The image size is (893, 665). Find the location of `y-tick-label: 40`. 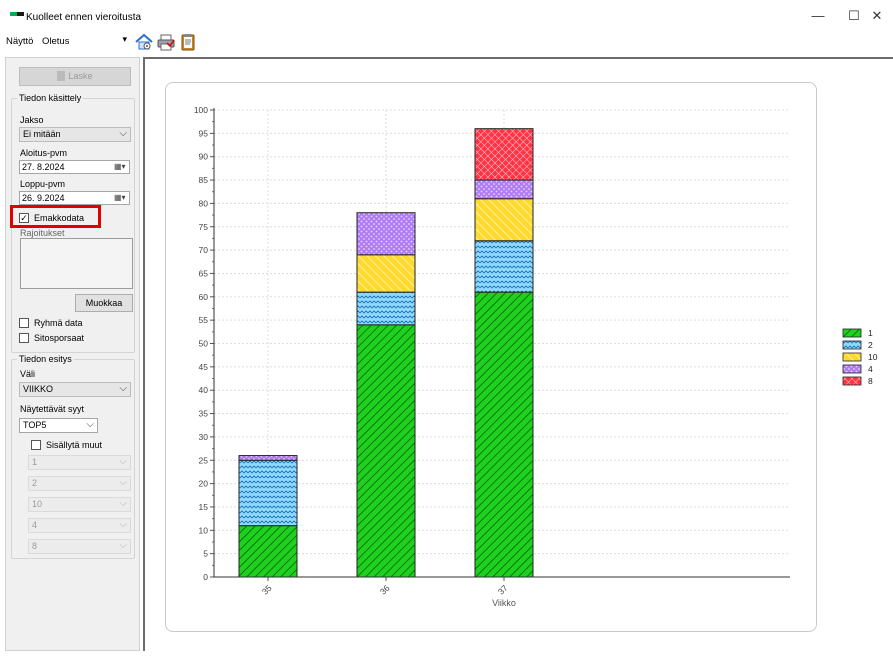

y-tick-label: 40 is located at coordinates (204, 390).